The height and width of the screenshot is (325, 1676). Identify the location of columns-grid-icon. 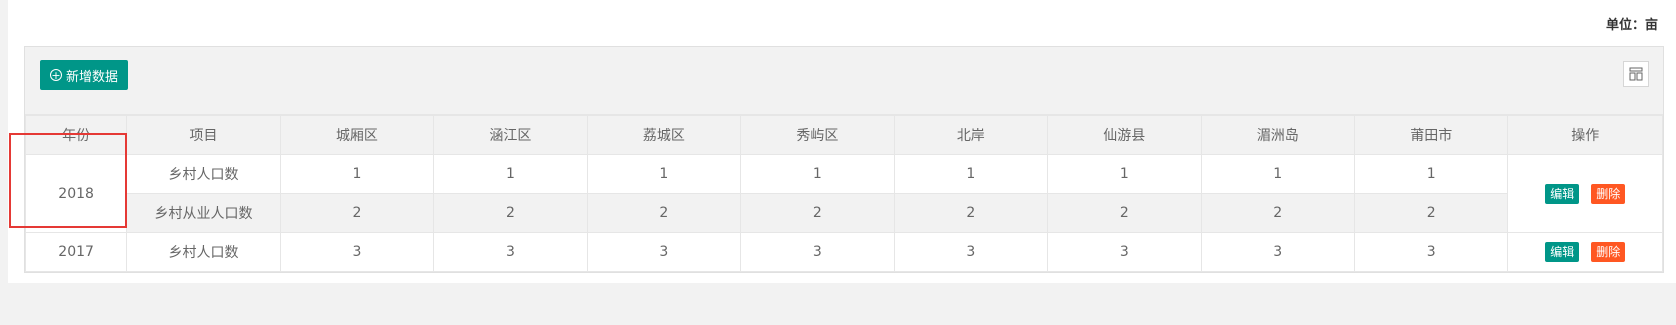
(1636, 74).